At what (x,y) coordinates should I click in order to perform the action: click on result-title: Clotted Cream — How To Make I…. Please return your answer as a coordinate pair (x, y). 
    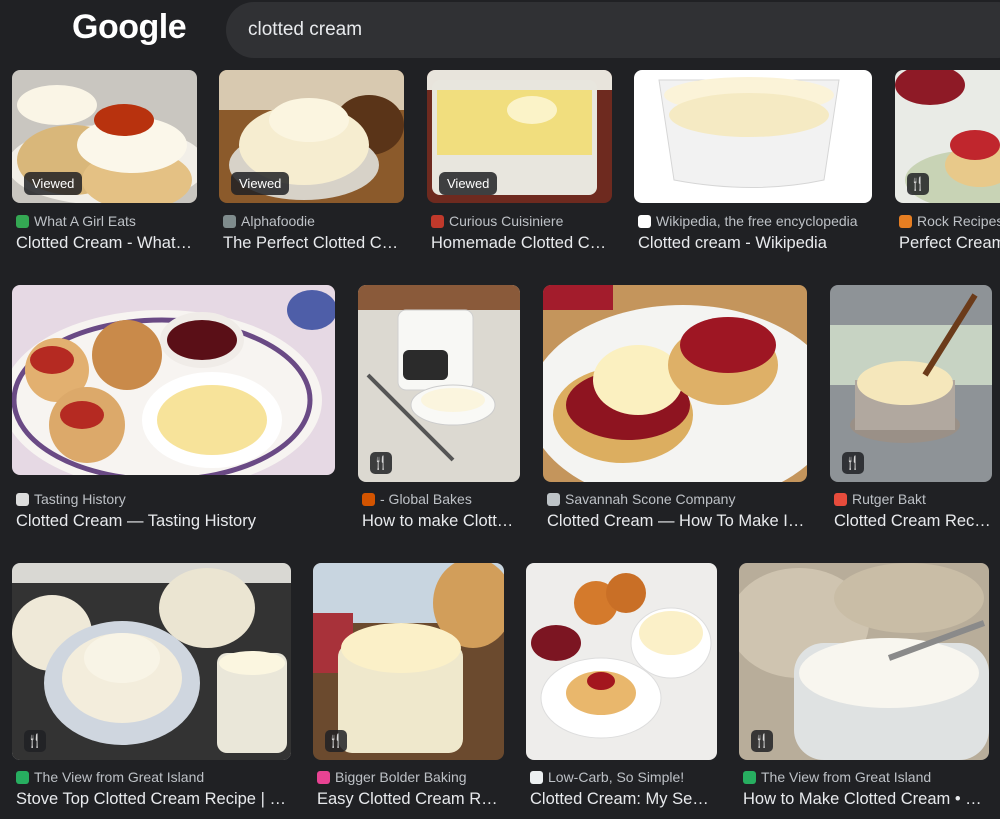
    Looking at the image, I should click on (679, 521).